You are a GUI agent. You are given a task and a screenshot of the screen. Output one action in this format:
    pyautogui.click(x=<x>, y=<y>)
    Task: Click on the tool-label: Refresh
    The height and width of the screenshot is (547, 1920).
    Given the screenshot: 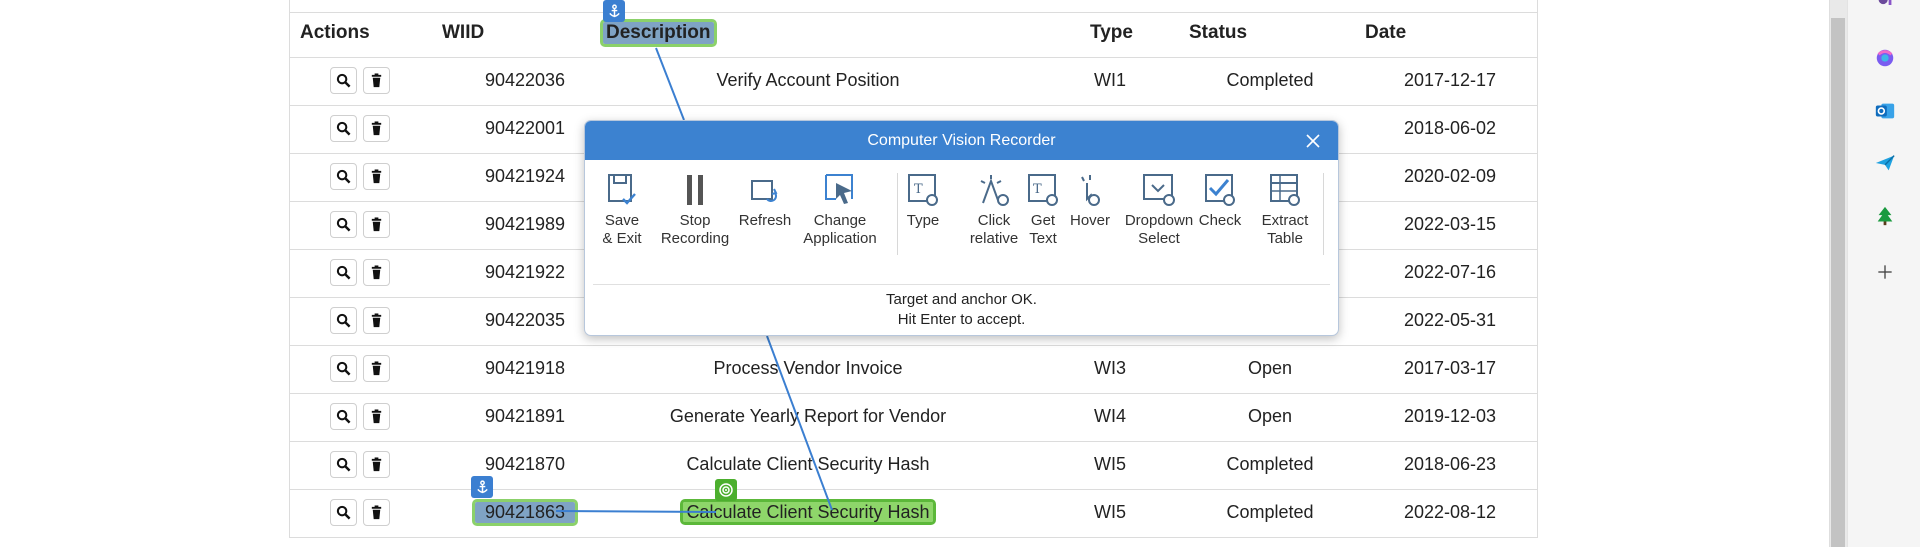 What is the action you would take?
    pyautogui.click(x=765, y=220)
    